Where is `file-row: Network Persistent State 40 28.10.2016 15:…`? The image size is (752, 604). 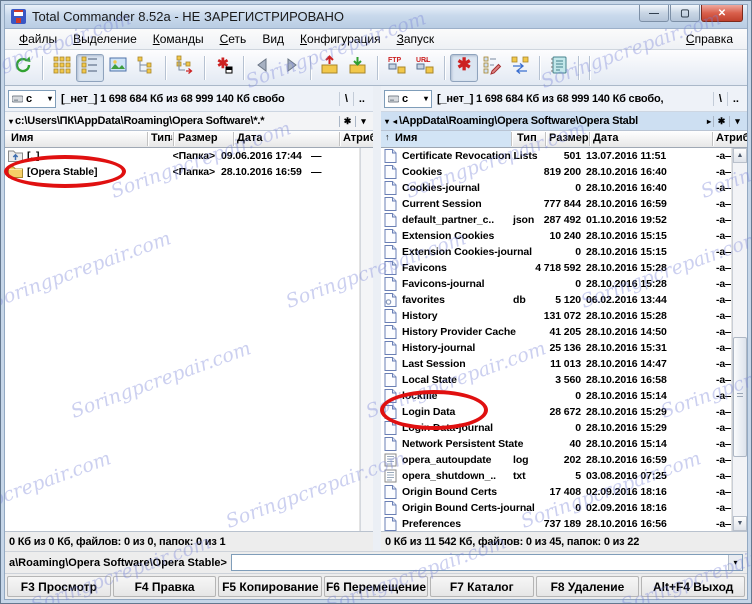 file-row: Network Persistent State 40 28.10.2016 15:… is located at coordinates (556, 444).